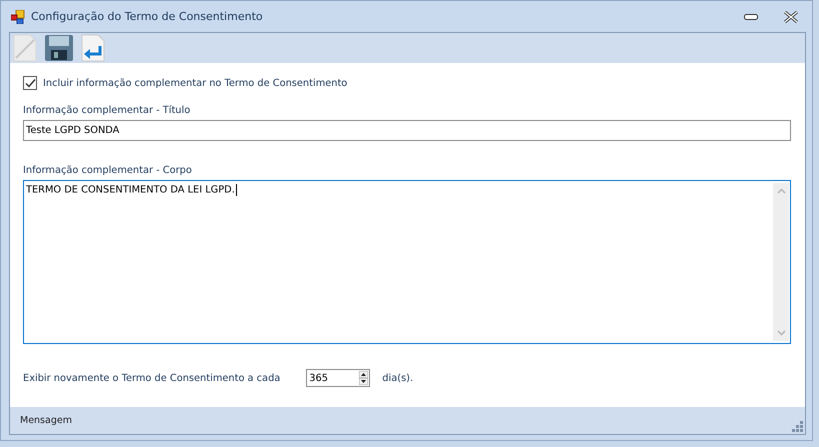 The height and width of the screenshot is (447, 819). Describe the element at coordinates (30, 83) in the screenshot. I see `checkbox` at that location.